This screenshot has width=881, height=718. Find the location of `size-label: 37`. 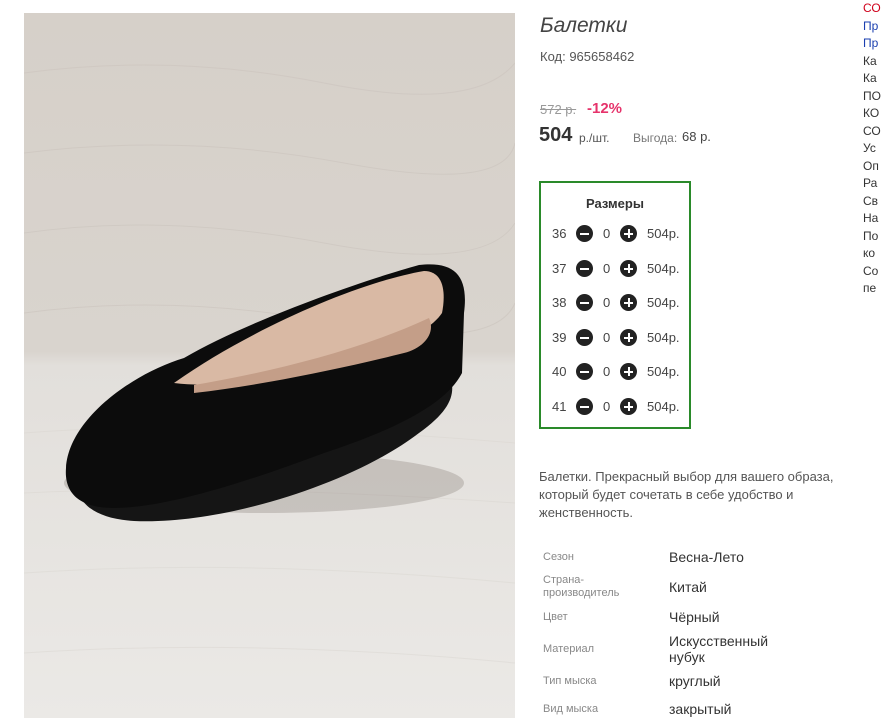

size-label: 37 is located at coordinates (559, 268).